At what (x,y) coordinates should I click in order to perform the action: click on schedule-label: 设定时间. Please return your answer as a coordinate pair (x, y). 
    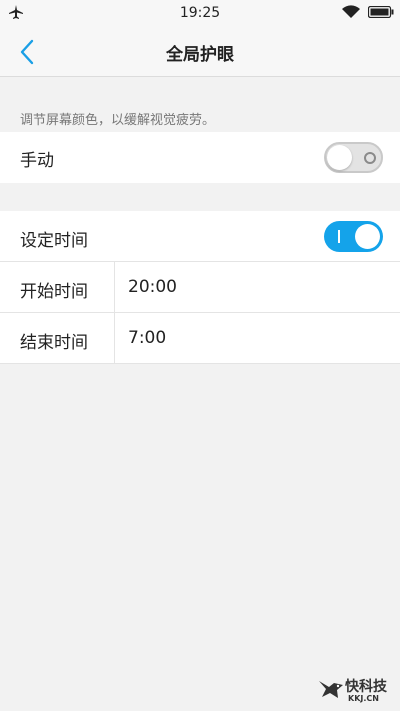
    Looking at the image, I should click on (54, 241).